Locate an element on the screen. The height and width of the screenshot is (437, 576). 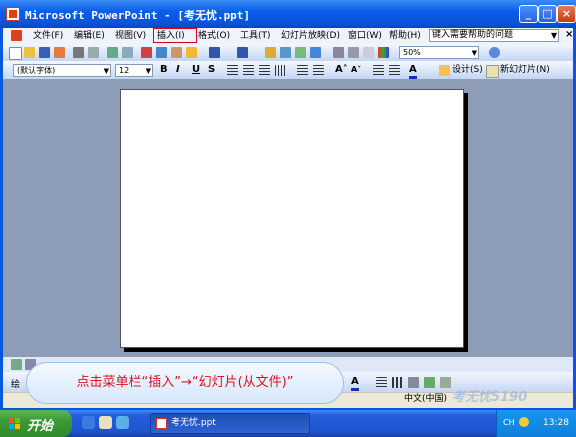
expand-all-icon is located at coordinates (338, 52).